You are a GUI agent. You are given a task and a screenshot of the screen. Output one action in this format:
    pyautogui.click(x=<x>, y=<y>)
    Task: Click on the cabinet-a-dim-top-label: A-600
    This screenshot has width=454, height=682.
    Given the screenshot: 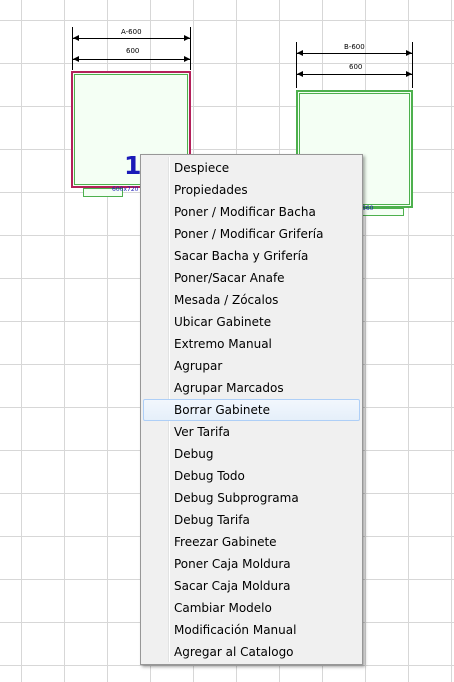 What is the action you would take?
    pyautogui.click(x=131, y=32)
    